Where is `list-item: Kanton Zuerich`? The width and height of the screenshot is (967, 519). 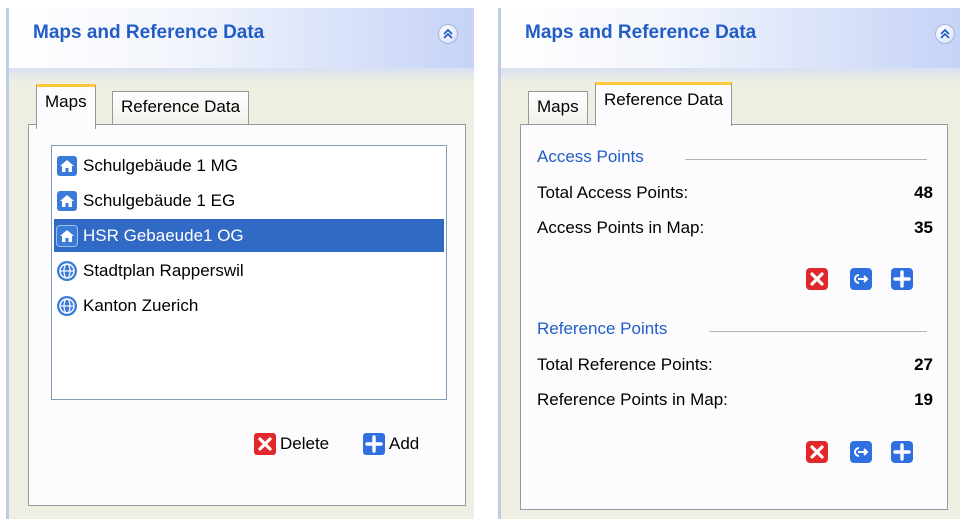
list-item: Kanton Zuerich is located at coordinates (249, 305).